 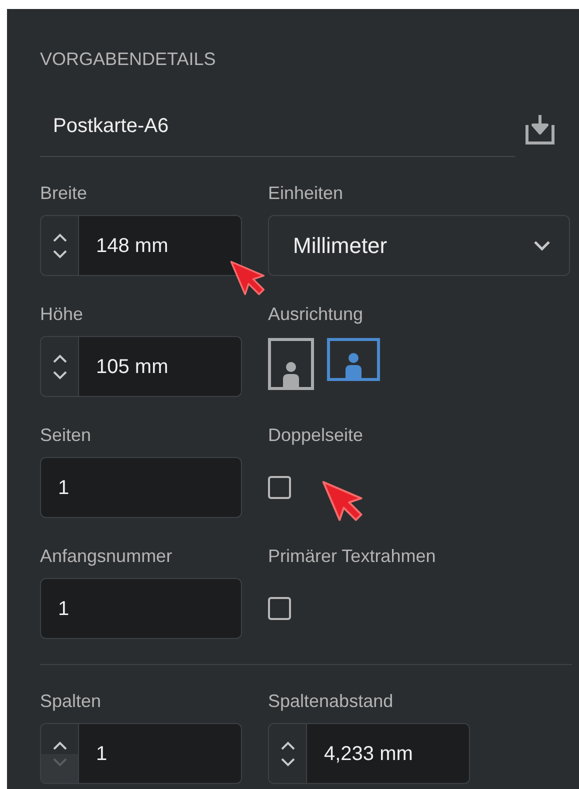 What do you see at coordinates (352, 556) in the screenshot?
I see `field-label: Primärer Textrahmen` at bounding box center [352, 556].